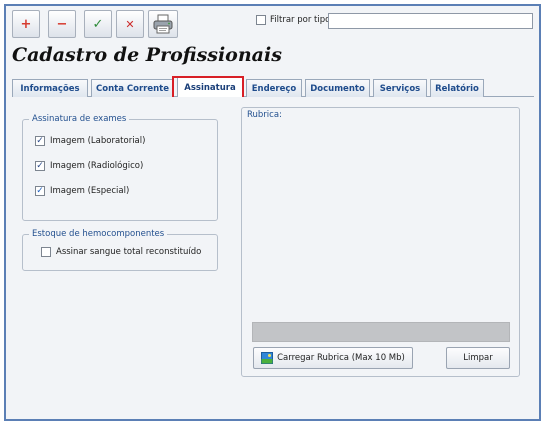  Describe the element at coordinates (40, 141) in the screenshot. I see `checkbox-imagem-laboratorial: ✓` at that location.